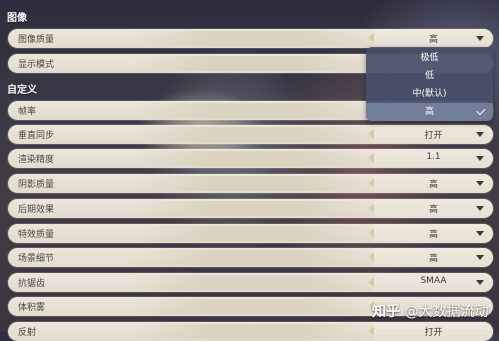 The height and width of the screenshot is (341, 499). I want to click on setting-label: 抗锯齿, so click(32, 284).